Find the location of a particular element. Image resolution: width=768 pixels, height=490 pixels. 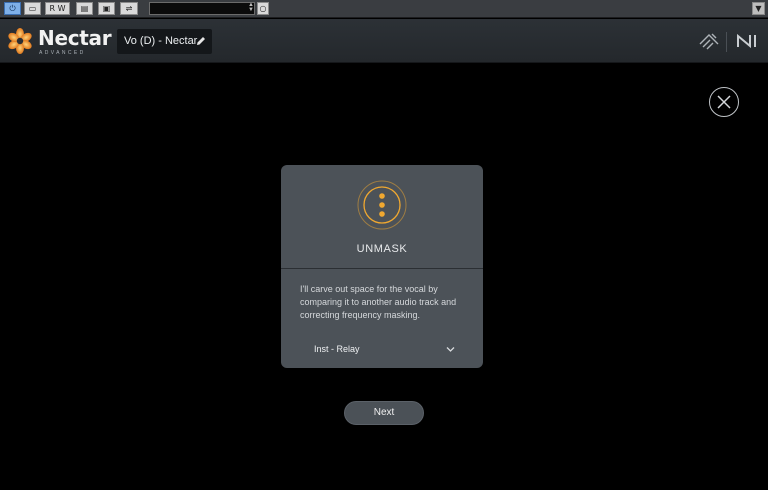

close-button is located at coordinates (724, 102).